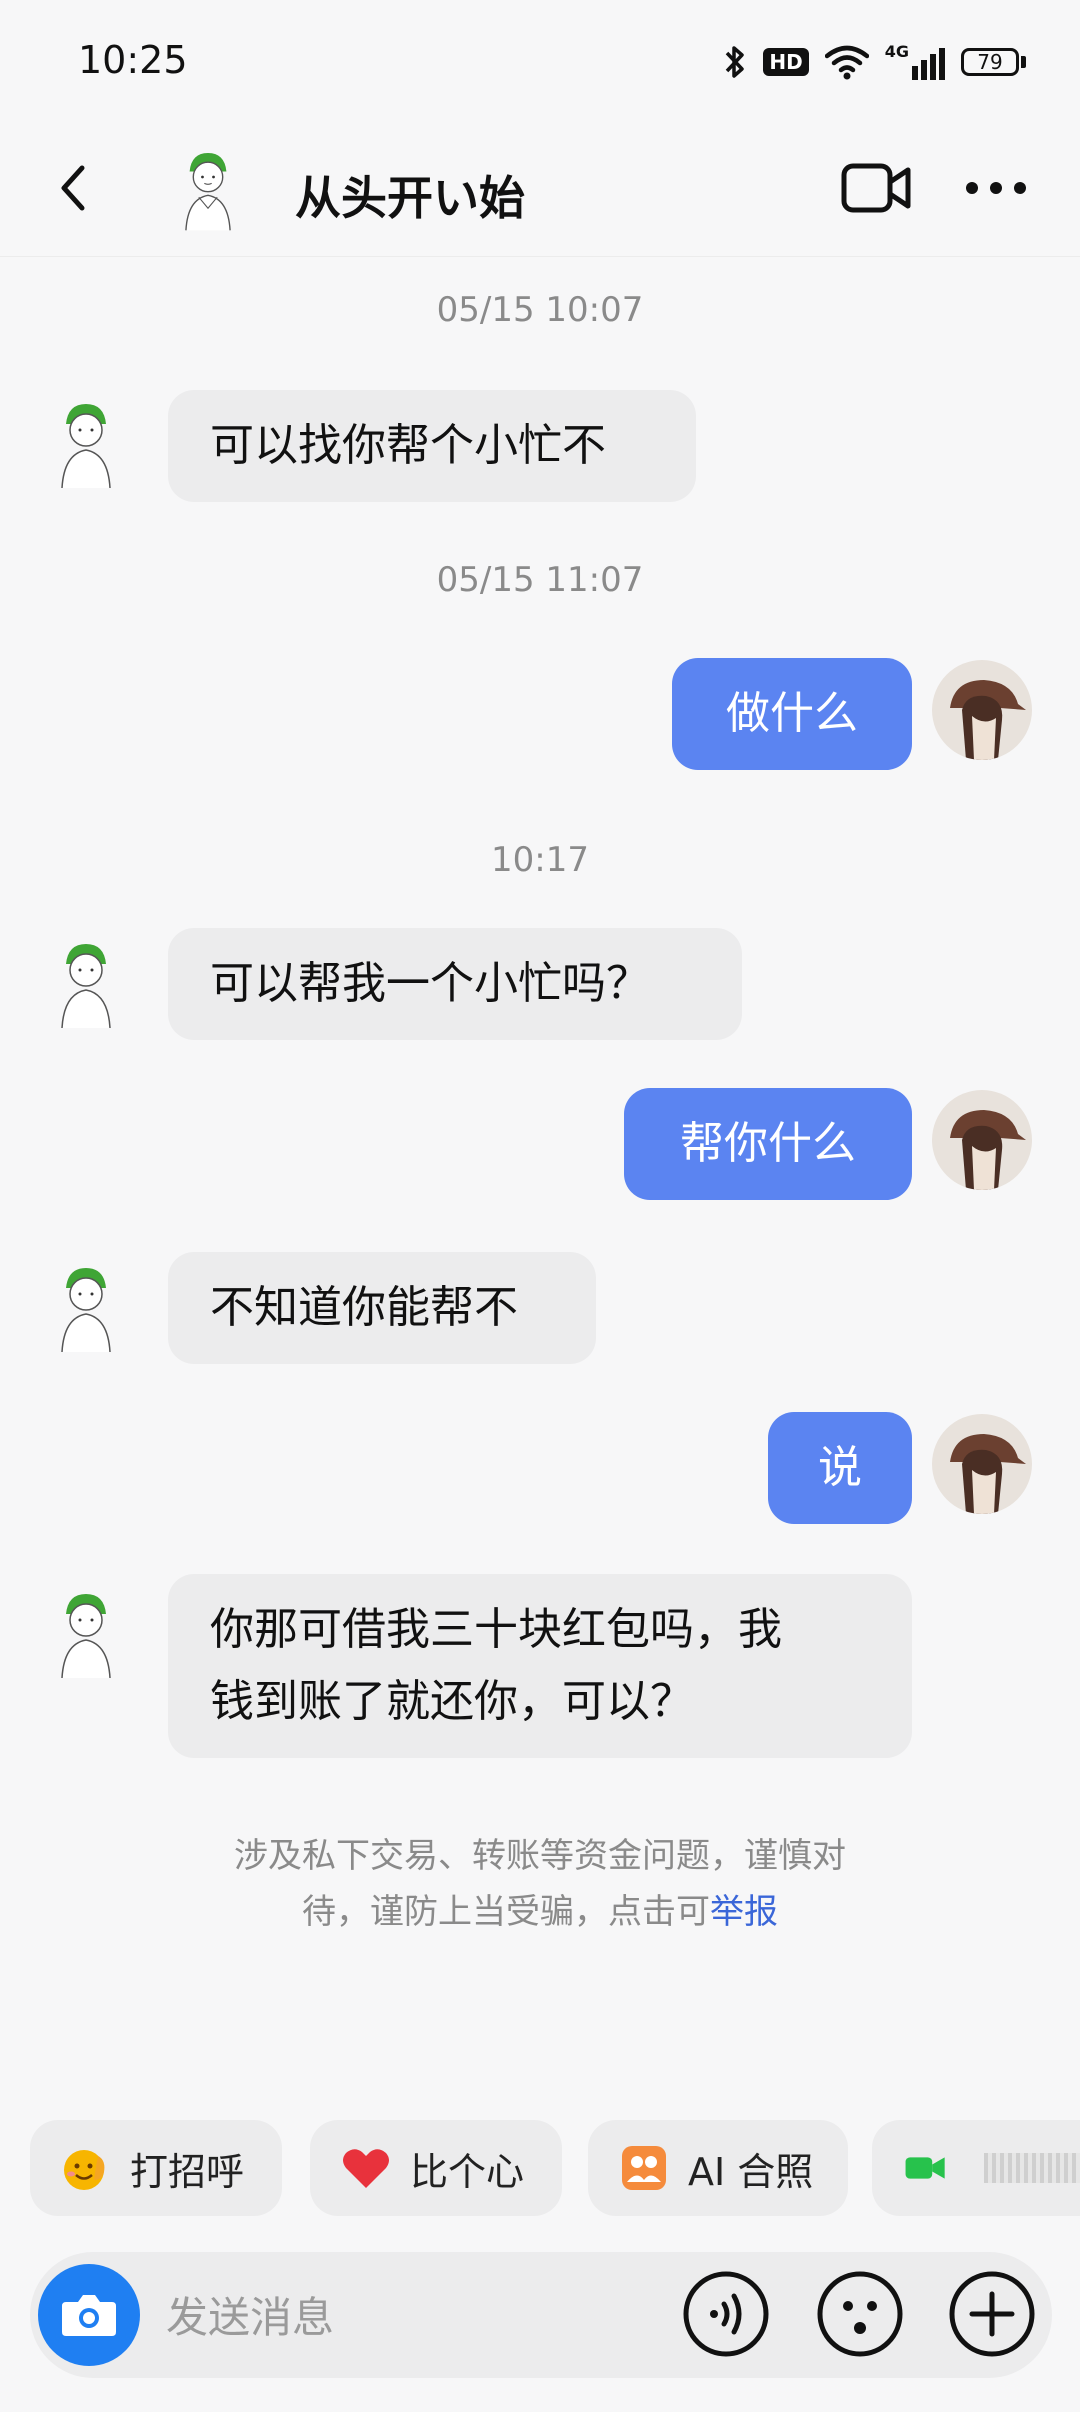 This screenshot has width=1080, height=2412. What do you see at coordinates (541, 2315) in the screenshot?
I see `message-input-bar: 发送消息` at bounding box center [541, 2315].